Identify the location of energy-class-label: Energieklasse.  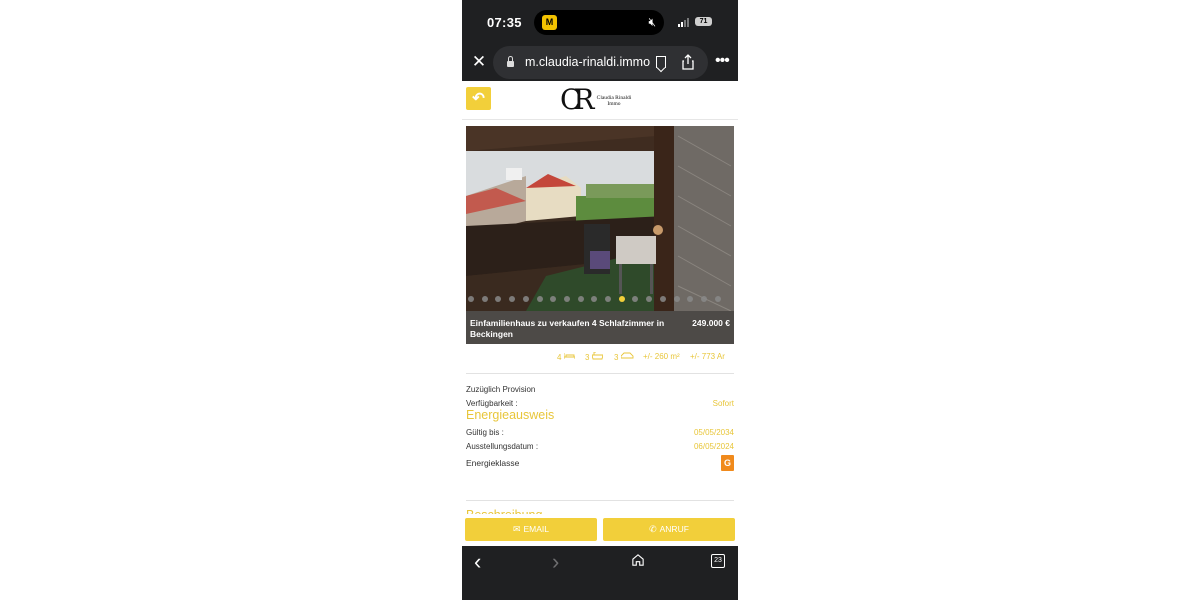
(493, 463).